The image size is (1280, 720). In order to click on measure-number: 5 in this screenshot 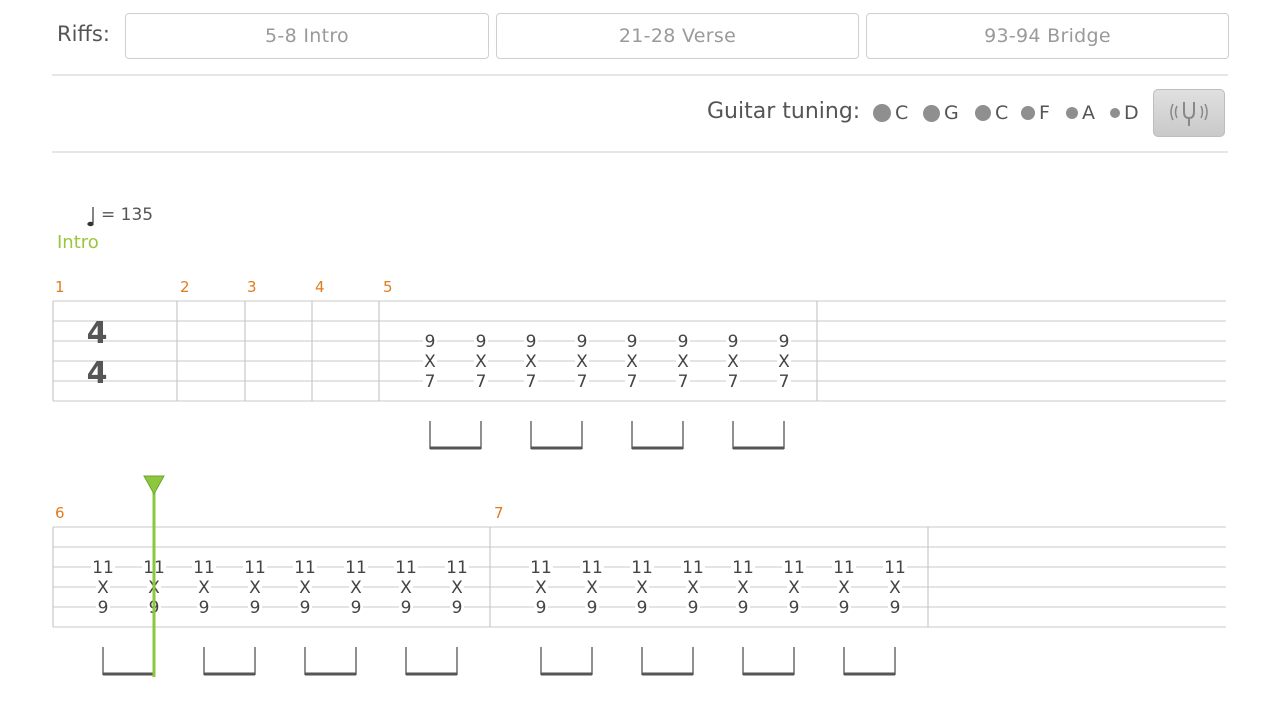, I will do `click(388, 287)`.